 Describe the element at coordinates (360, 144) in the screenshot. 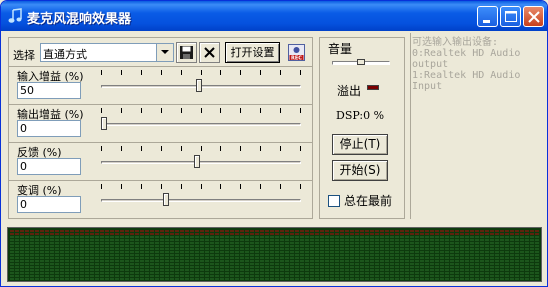

I see `stop-button: 停止(T)` at that location.